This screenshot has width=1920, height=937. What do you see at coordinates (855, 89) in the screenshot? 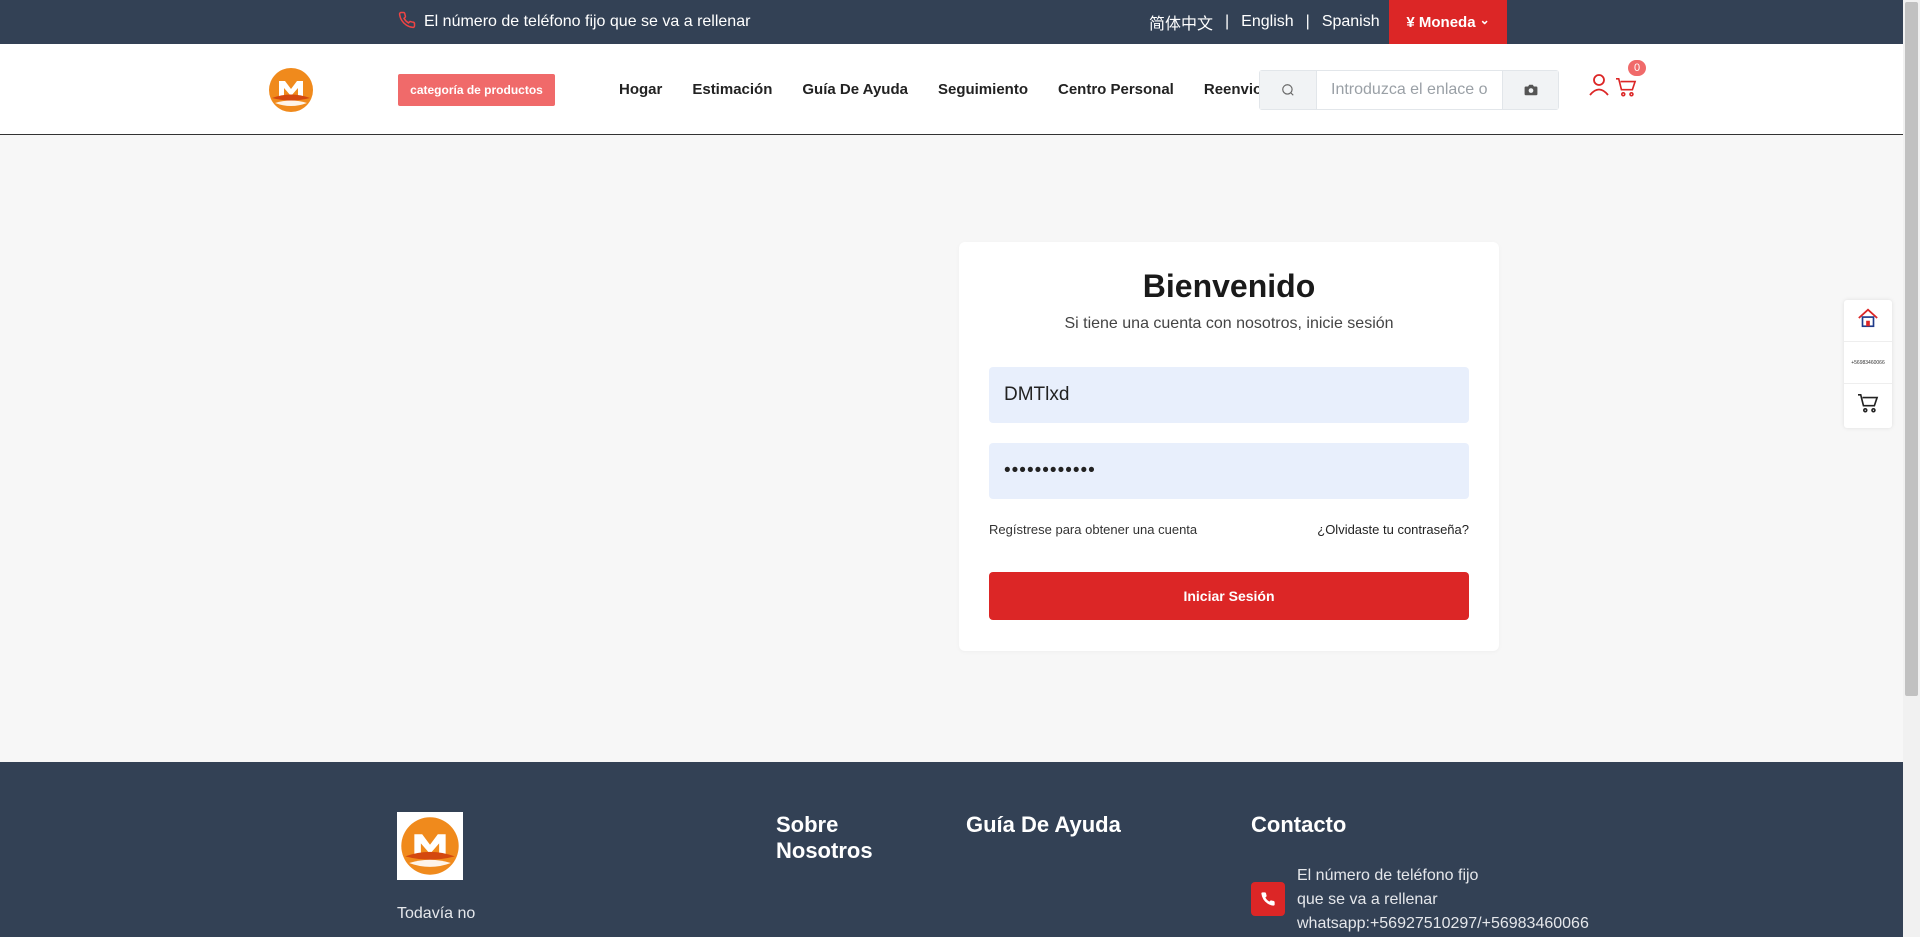
I see `nav-item-help-guide: Guía De Ayuda` at bounding box center [855, 89].